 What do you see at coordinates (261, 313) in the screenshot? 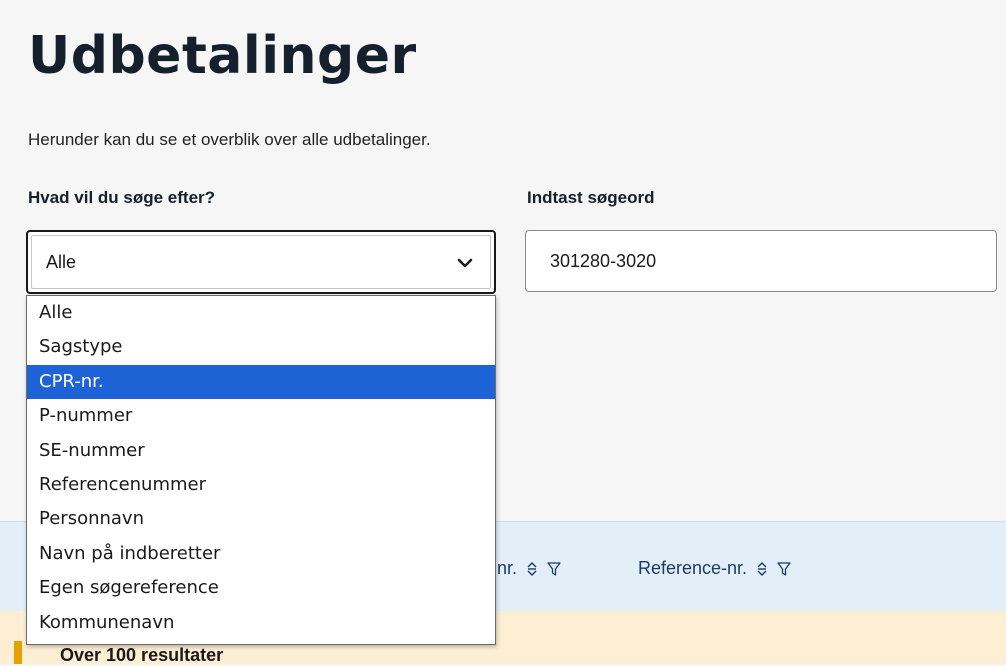
I see `option-alle: Alle` at bounding box center [261, 313].